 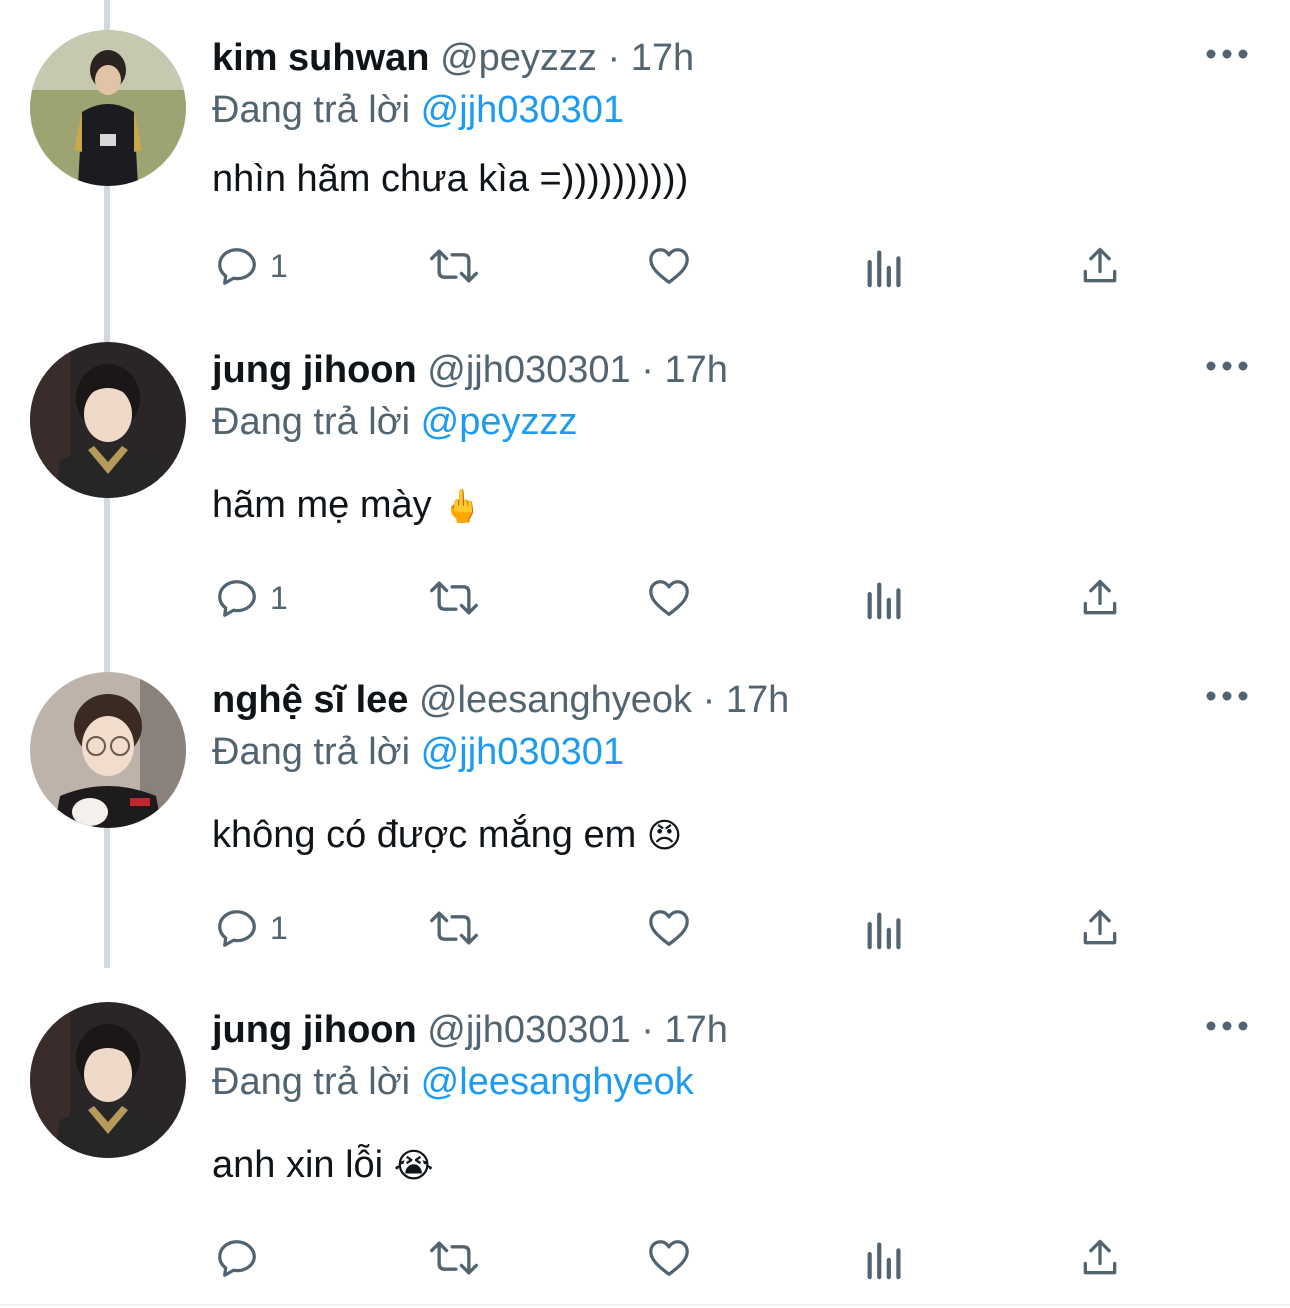 I want to click on tweet-text-content: anh xin lỗi, so click(x=298, y=1165).